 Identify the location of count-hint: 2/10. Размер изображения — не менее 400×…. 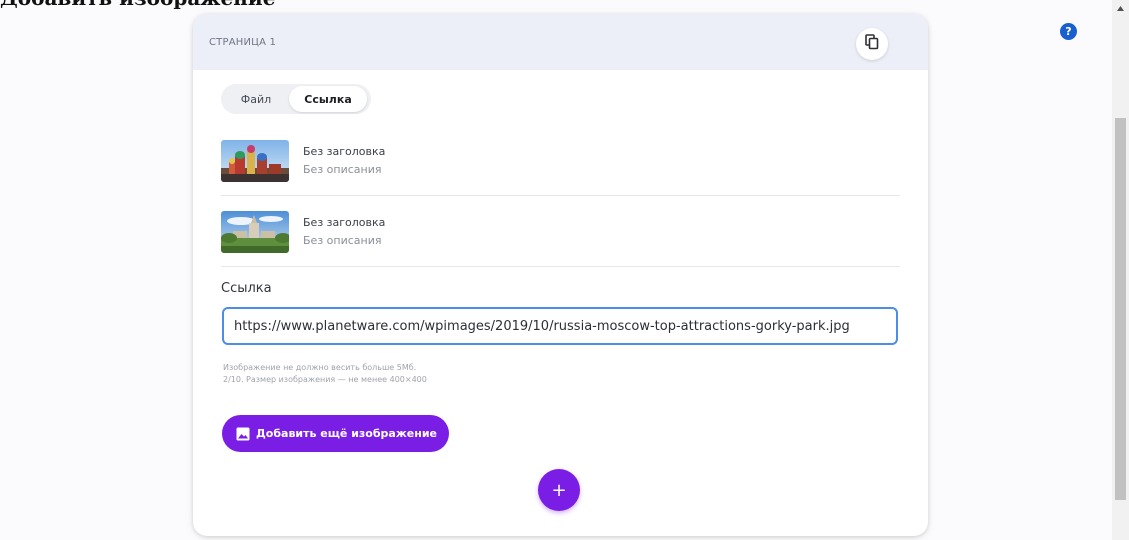
(325, 379).